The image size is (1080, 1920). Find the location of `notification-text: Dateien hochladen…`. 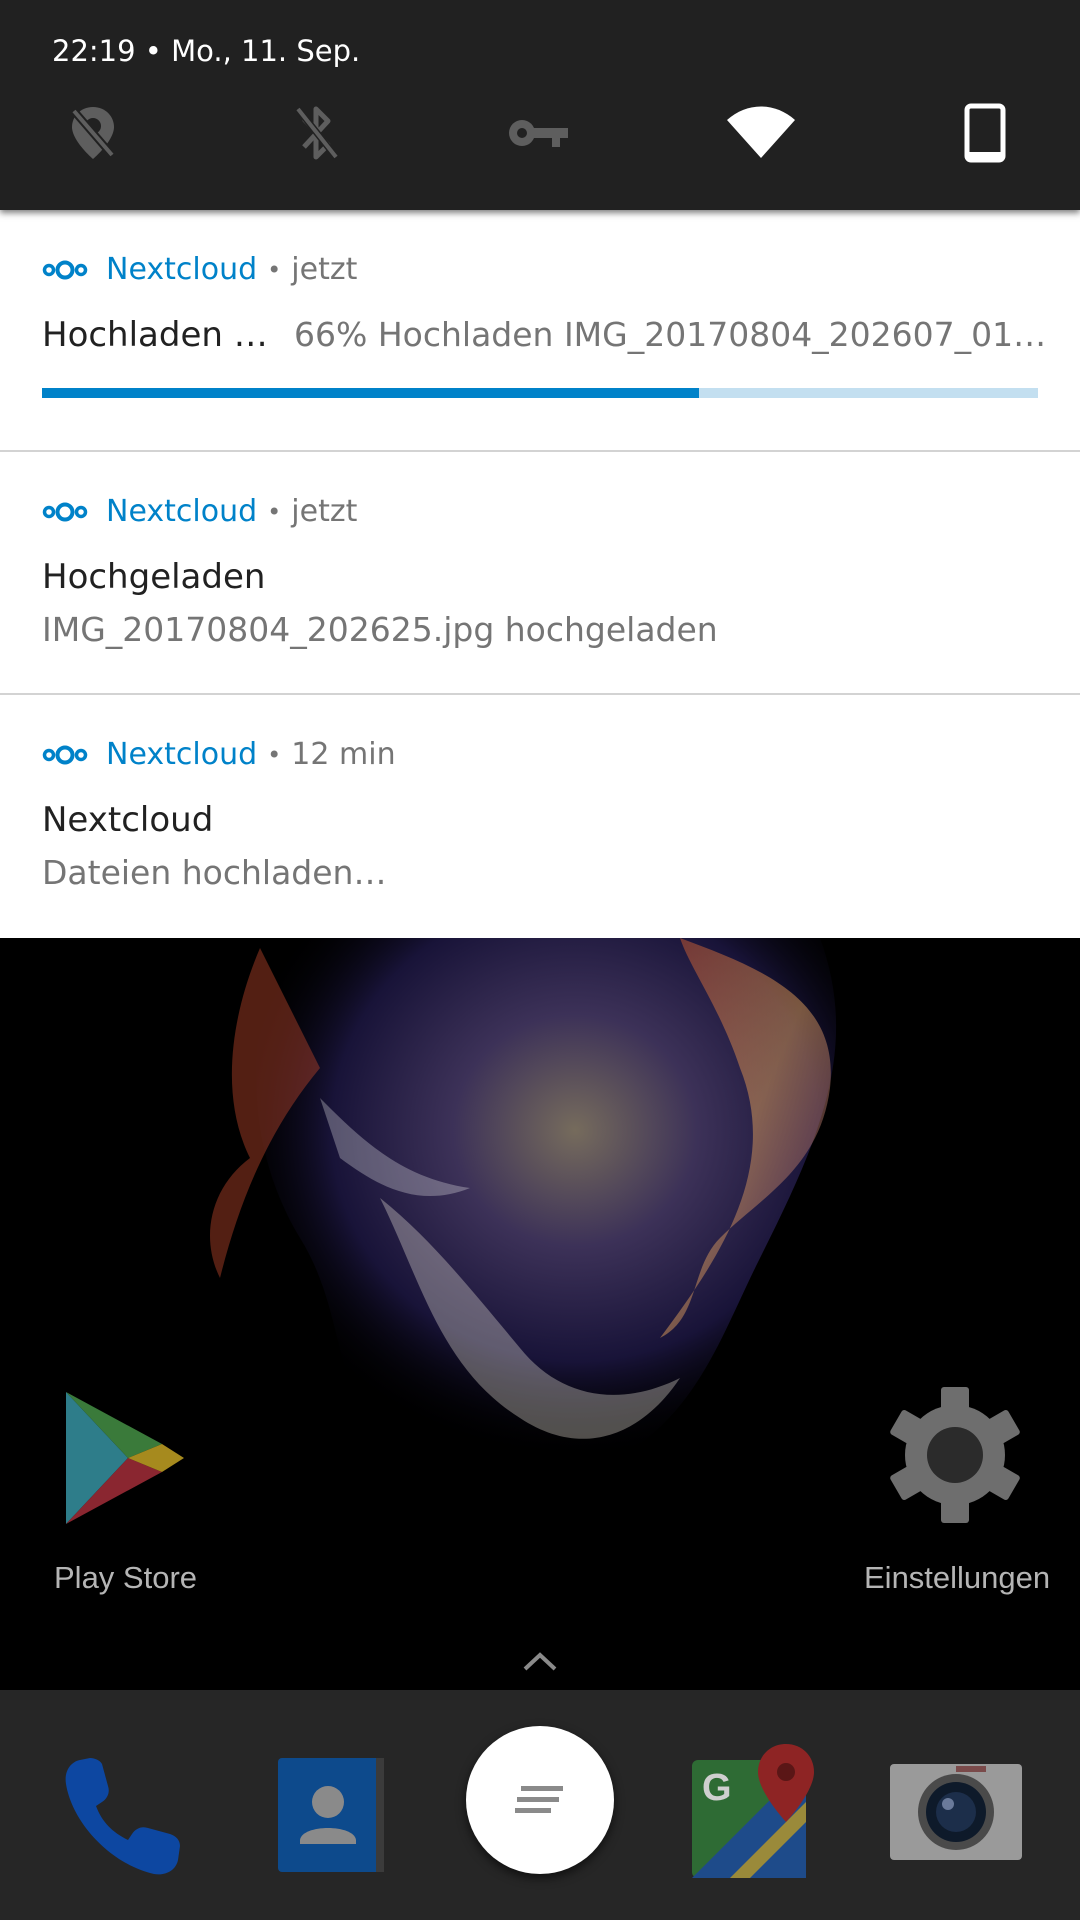

notification-text: Dateien hochladen… is located at coordinates (214, 872).